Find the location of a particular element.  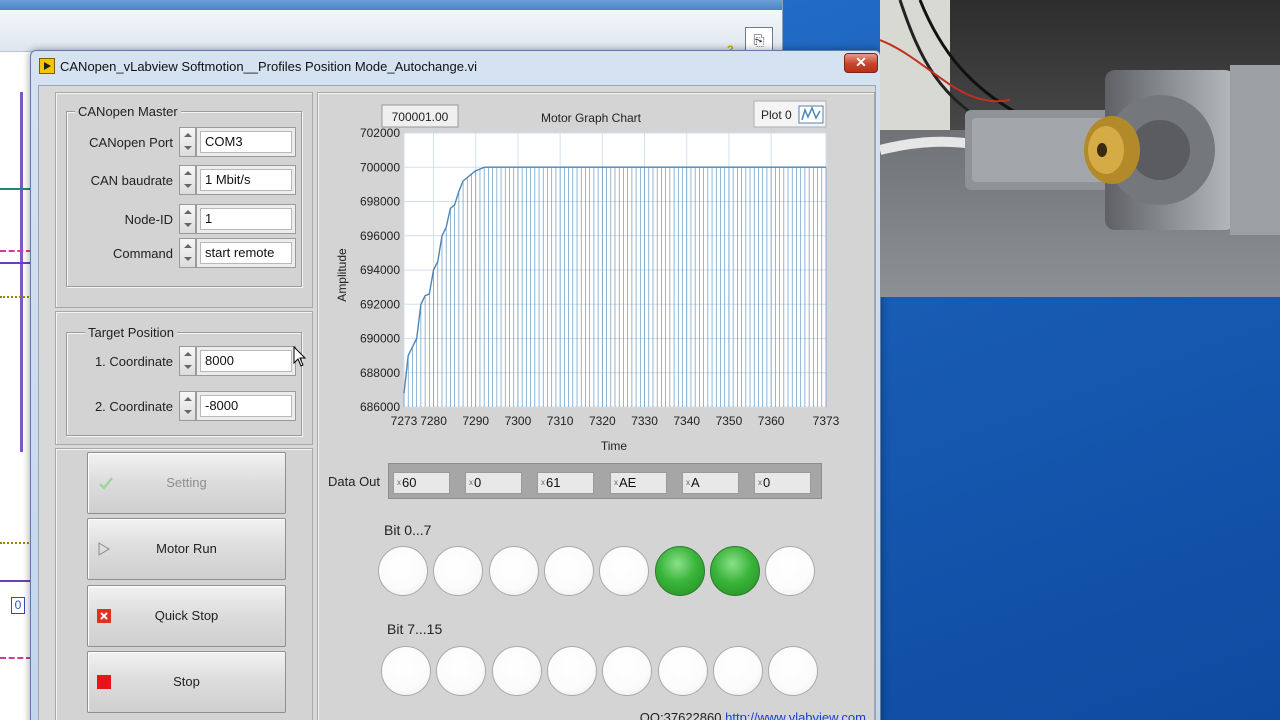

chart-xtick-label: 7350 is located at coordinates (729, 421).